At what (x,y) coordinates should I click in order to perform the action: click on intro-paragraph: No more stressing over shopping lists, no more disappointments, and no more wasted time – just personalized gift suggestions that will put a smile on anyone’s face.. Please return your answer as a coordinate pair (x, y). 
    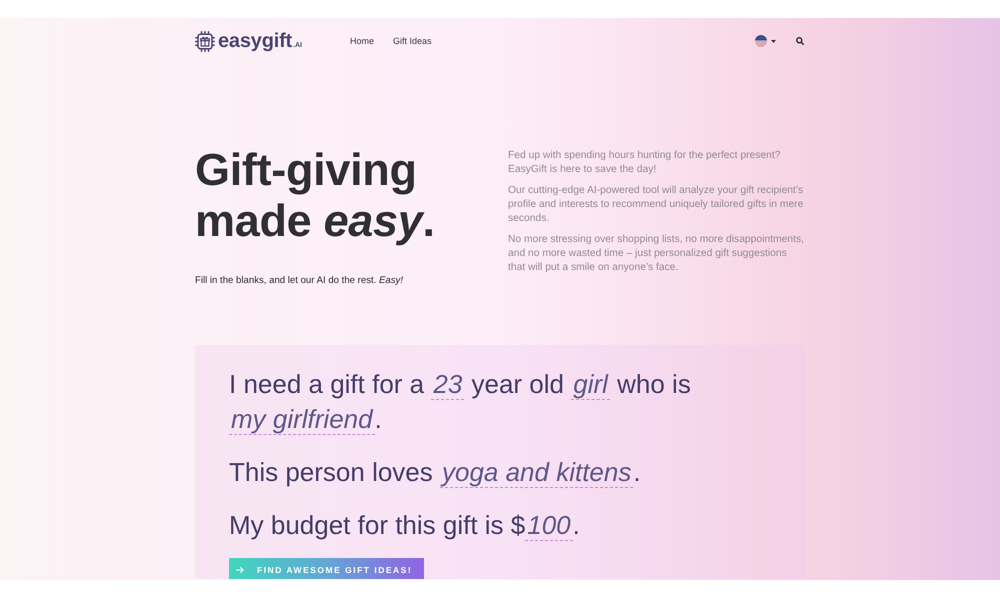
    Looking at the image, I should click on (656, 254).